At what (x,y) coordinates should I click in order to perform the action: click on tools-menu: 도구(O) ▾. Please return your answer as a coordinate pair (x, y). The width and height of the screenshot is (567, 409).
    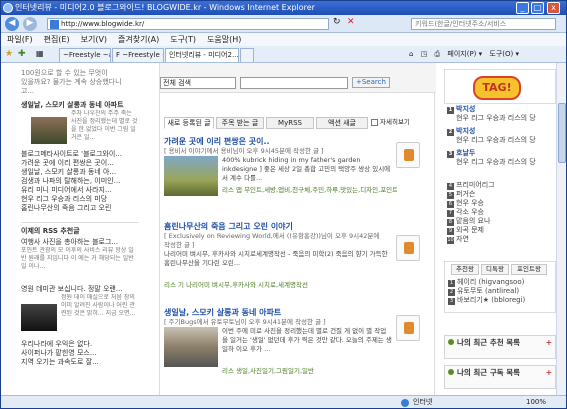
    Looking at the image, I should click on (504, 54).